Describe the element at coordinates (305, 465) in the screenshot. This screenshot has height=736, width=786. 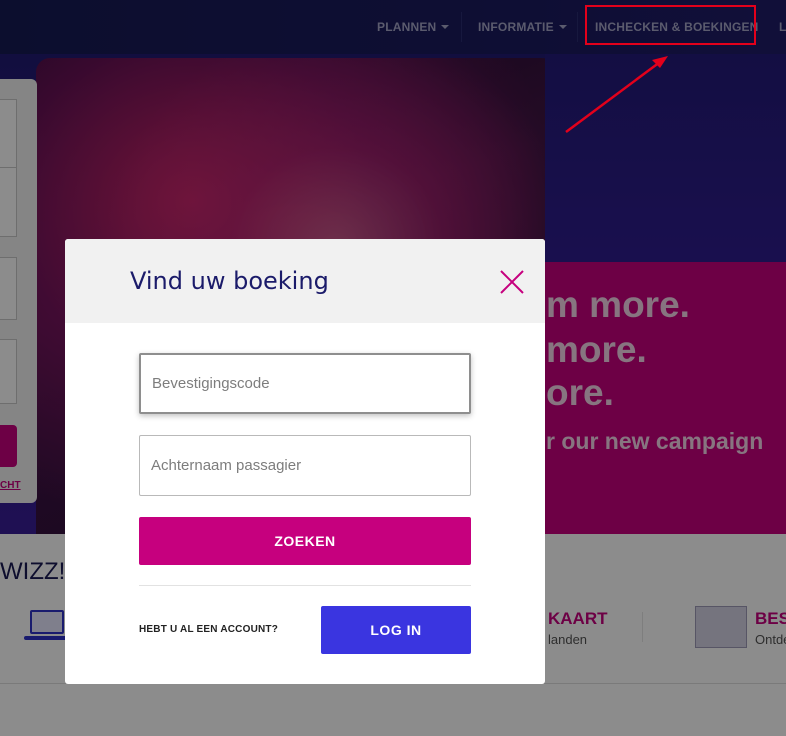
I see `passenger-lastname-input` at that location.